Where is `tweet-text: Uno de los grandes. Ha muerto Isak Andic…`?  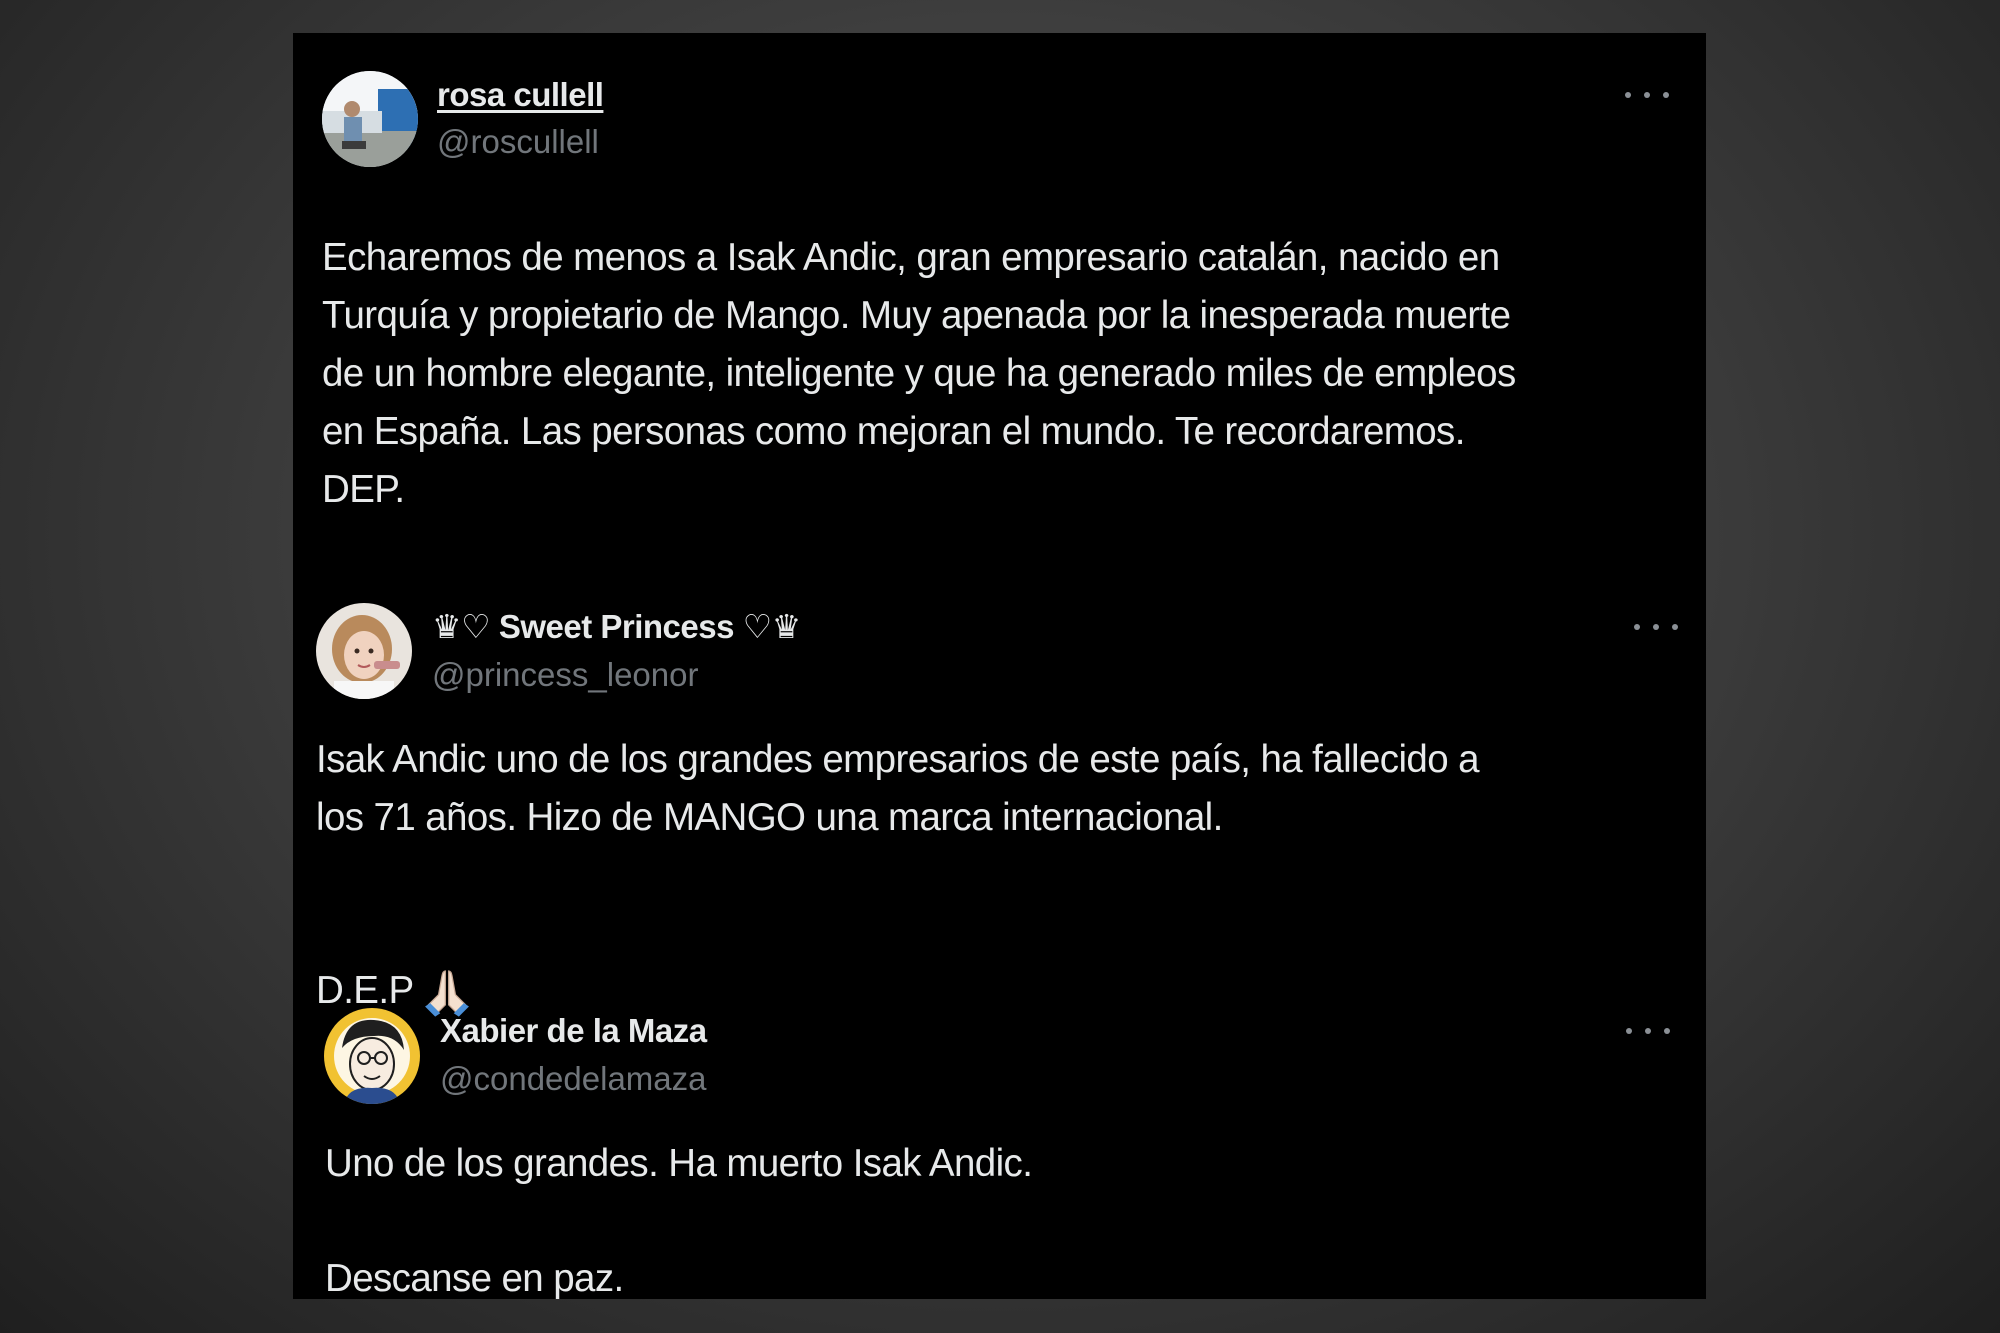
tweet-text: Uno de los grandes. Ha muerto Isak Andic… is located at coordinates (679, 1163).